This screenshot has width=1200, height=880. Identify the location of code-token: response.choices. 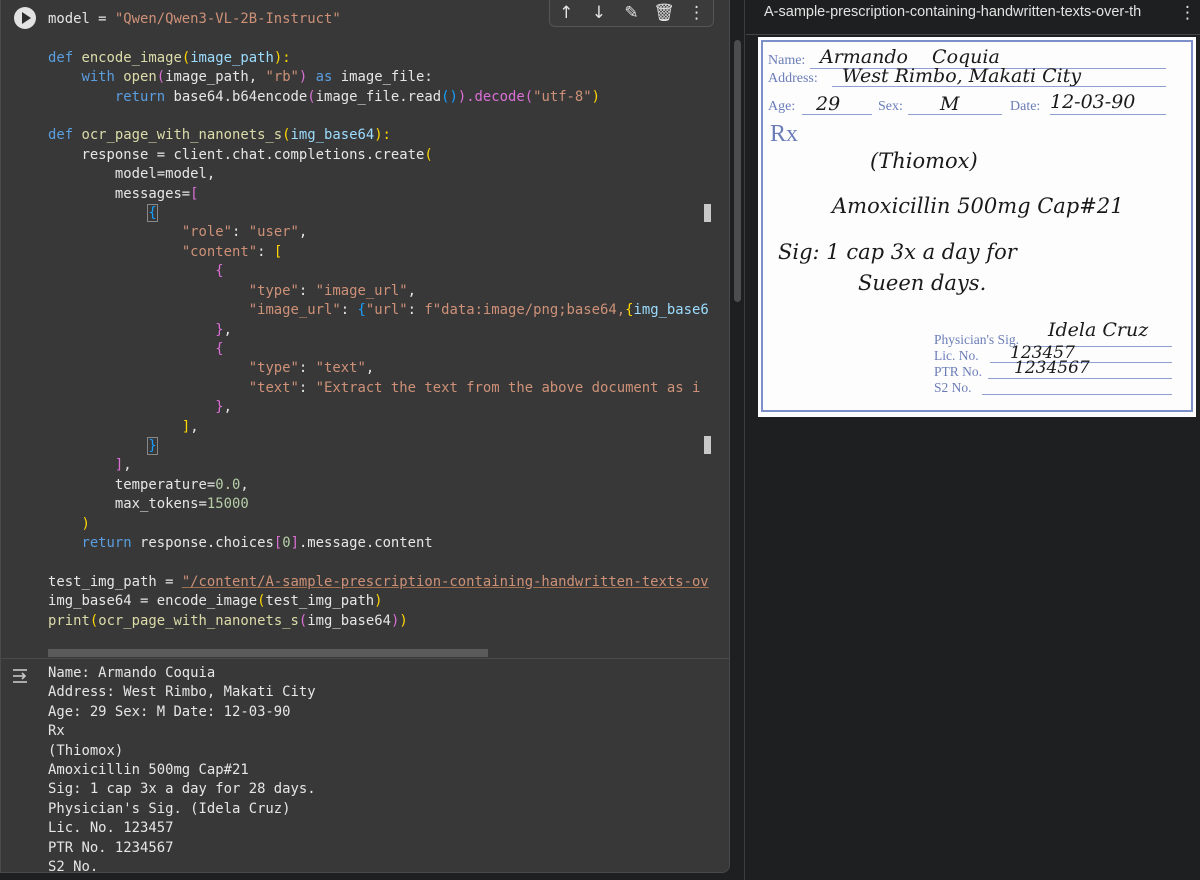
(207, 542).